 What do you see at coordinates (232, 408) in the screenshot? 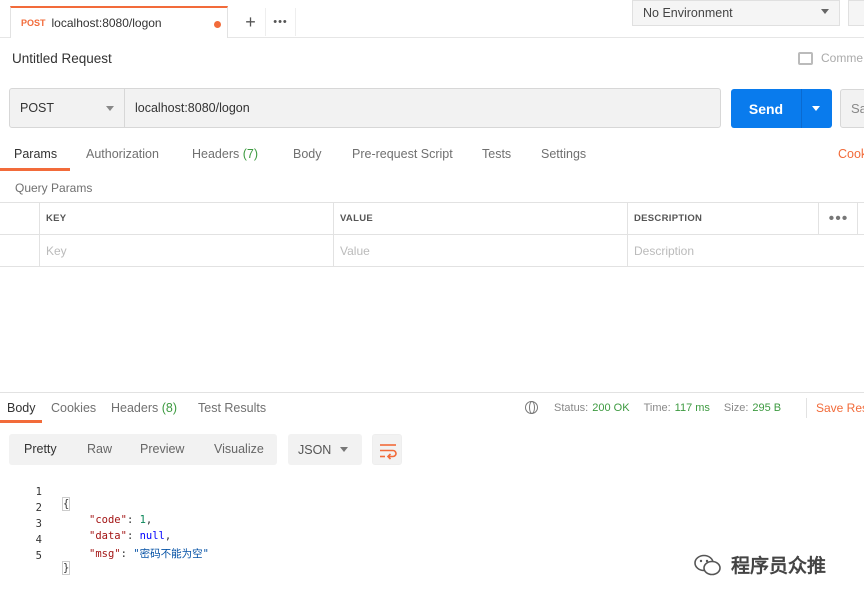
I see `response-tab-test-results: Test Results` at bounding box center [232, 408].